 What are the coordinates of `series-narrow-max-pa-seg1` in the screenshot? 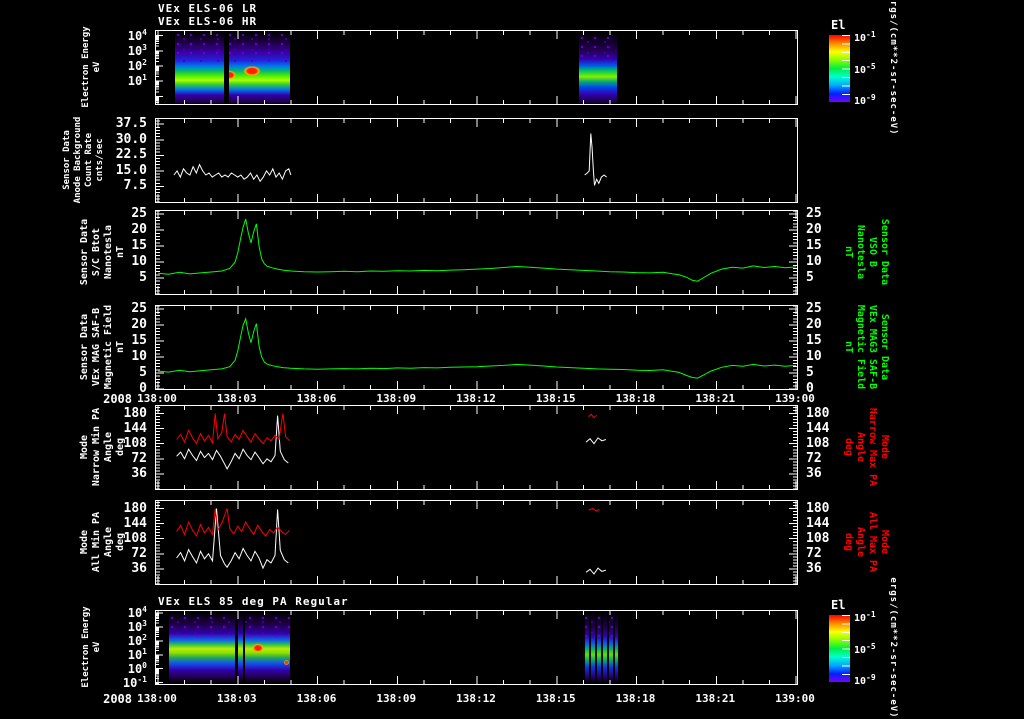 It's located at (233, 429).